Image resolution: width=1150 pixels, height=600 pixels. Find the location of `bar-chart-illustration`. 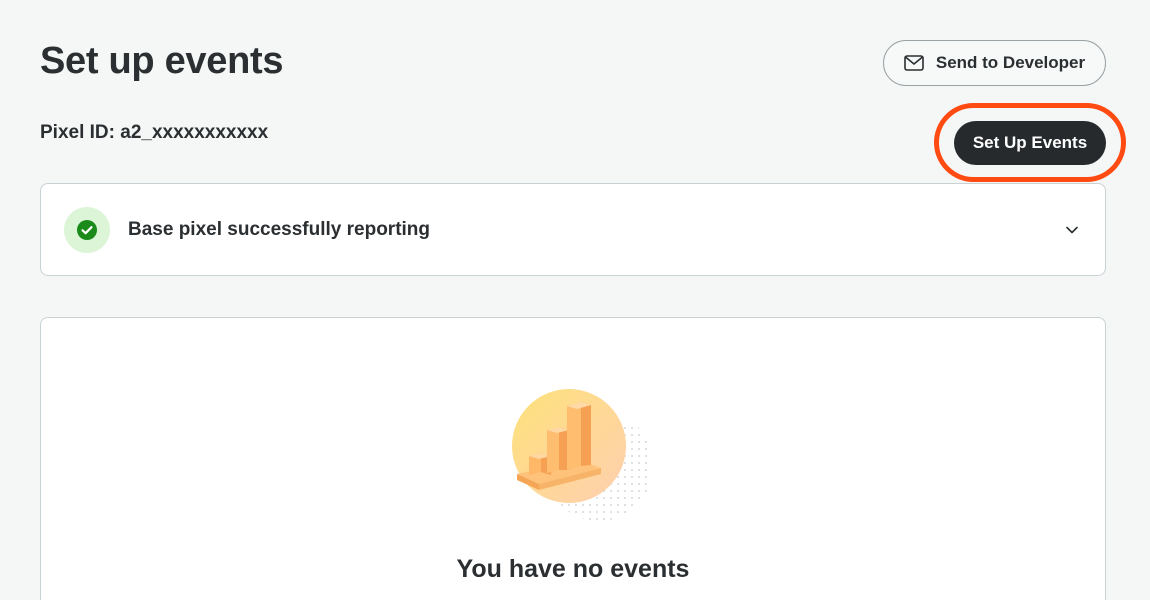

bar-chart-illustration is located at coordinates (581, 456).